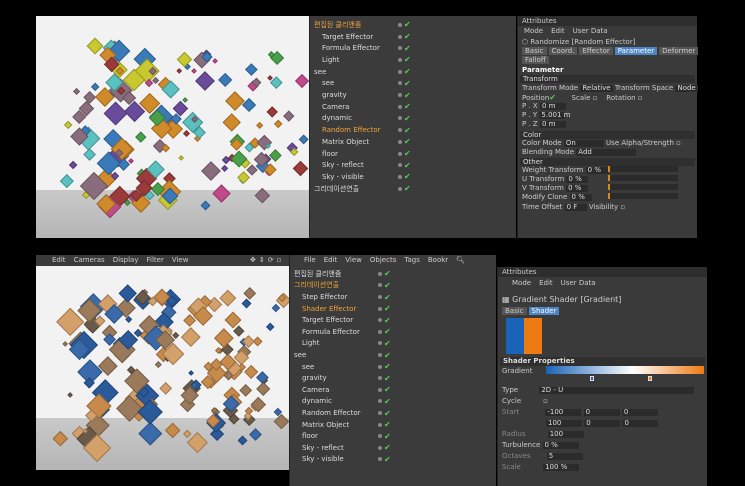  What do you see at coordinates (621, 207) in the screenshot?
I see `visibility-checkbox: ▫` at bounding box center [621, 207].